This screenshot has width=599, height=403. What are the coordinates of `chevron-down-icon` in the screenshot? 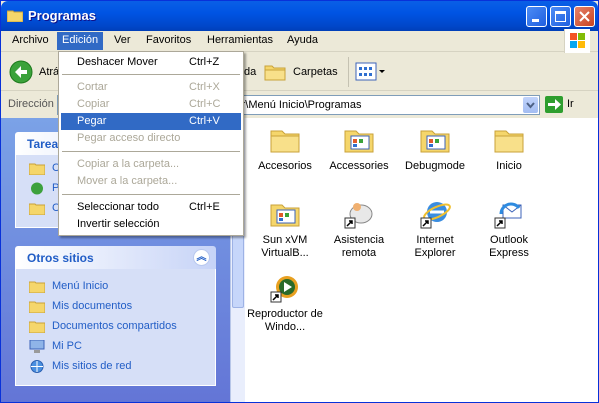 It's located at (530, 105).